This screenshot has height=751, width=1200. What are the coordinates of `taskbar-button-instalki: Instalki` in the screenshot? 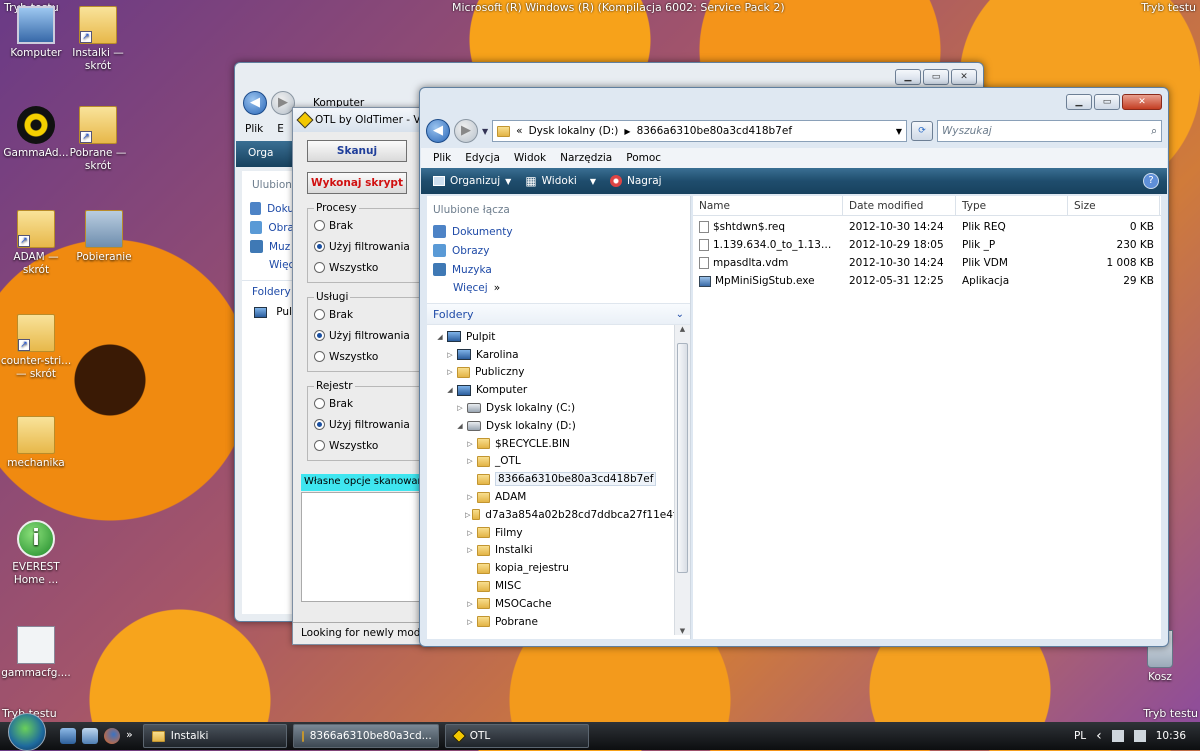 It's located at (214, 736).